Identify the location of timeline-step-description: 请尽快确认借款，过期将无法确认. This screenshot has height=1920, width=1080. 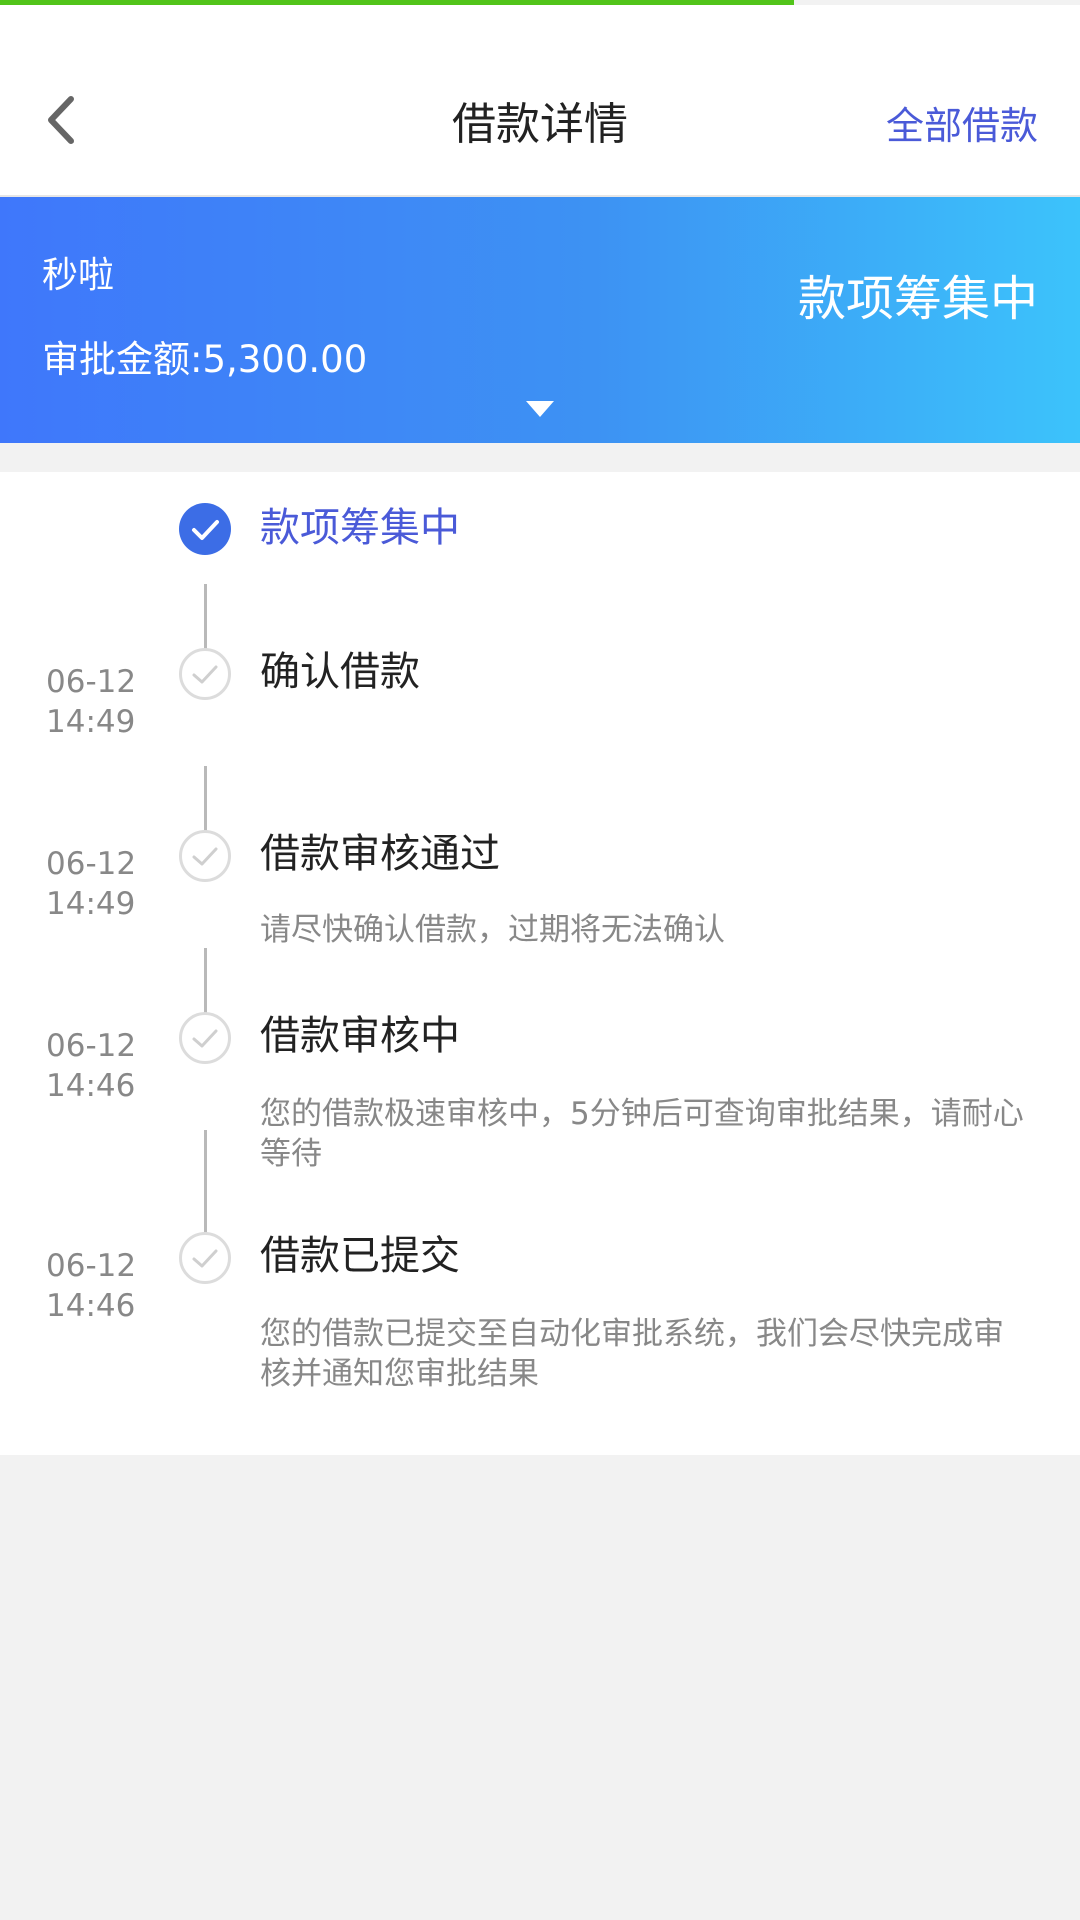
(492, 930).